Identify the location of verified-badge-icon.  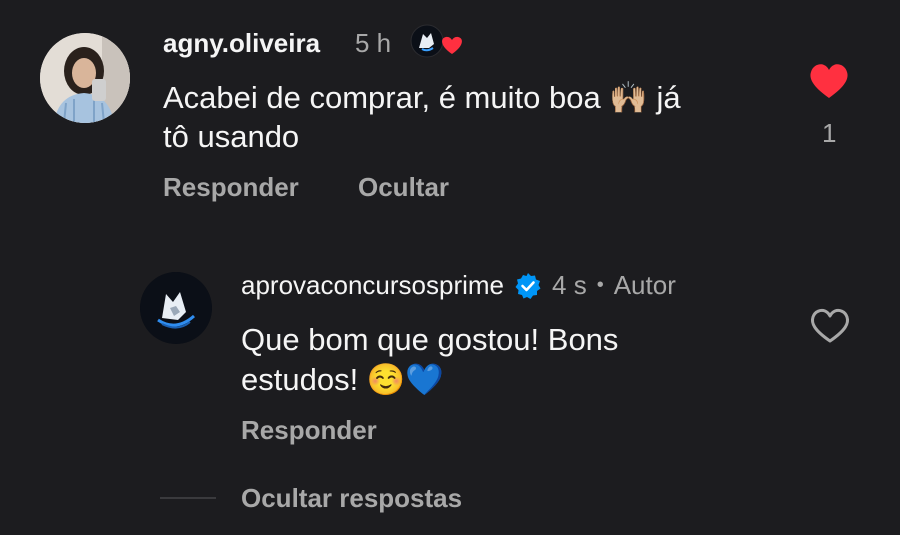
(528, 286).